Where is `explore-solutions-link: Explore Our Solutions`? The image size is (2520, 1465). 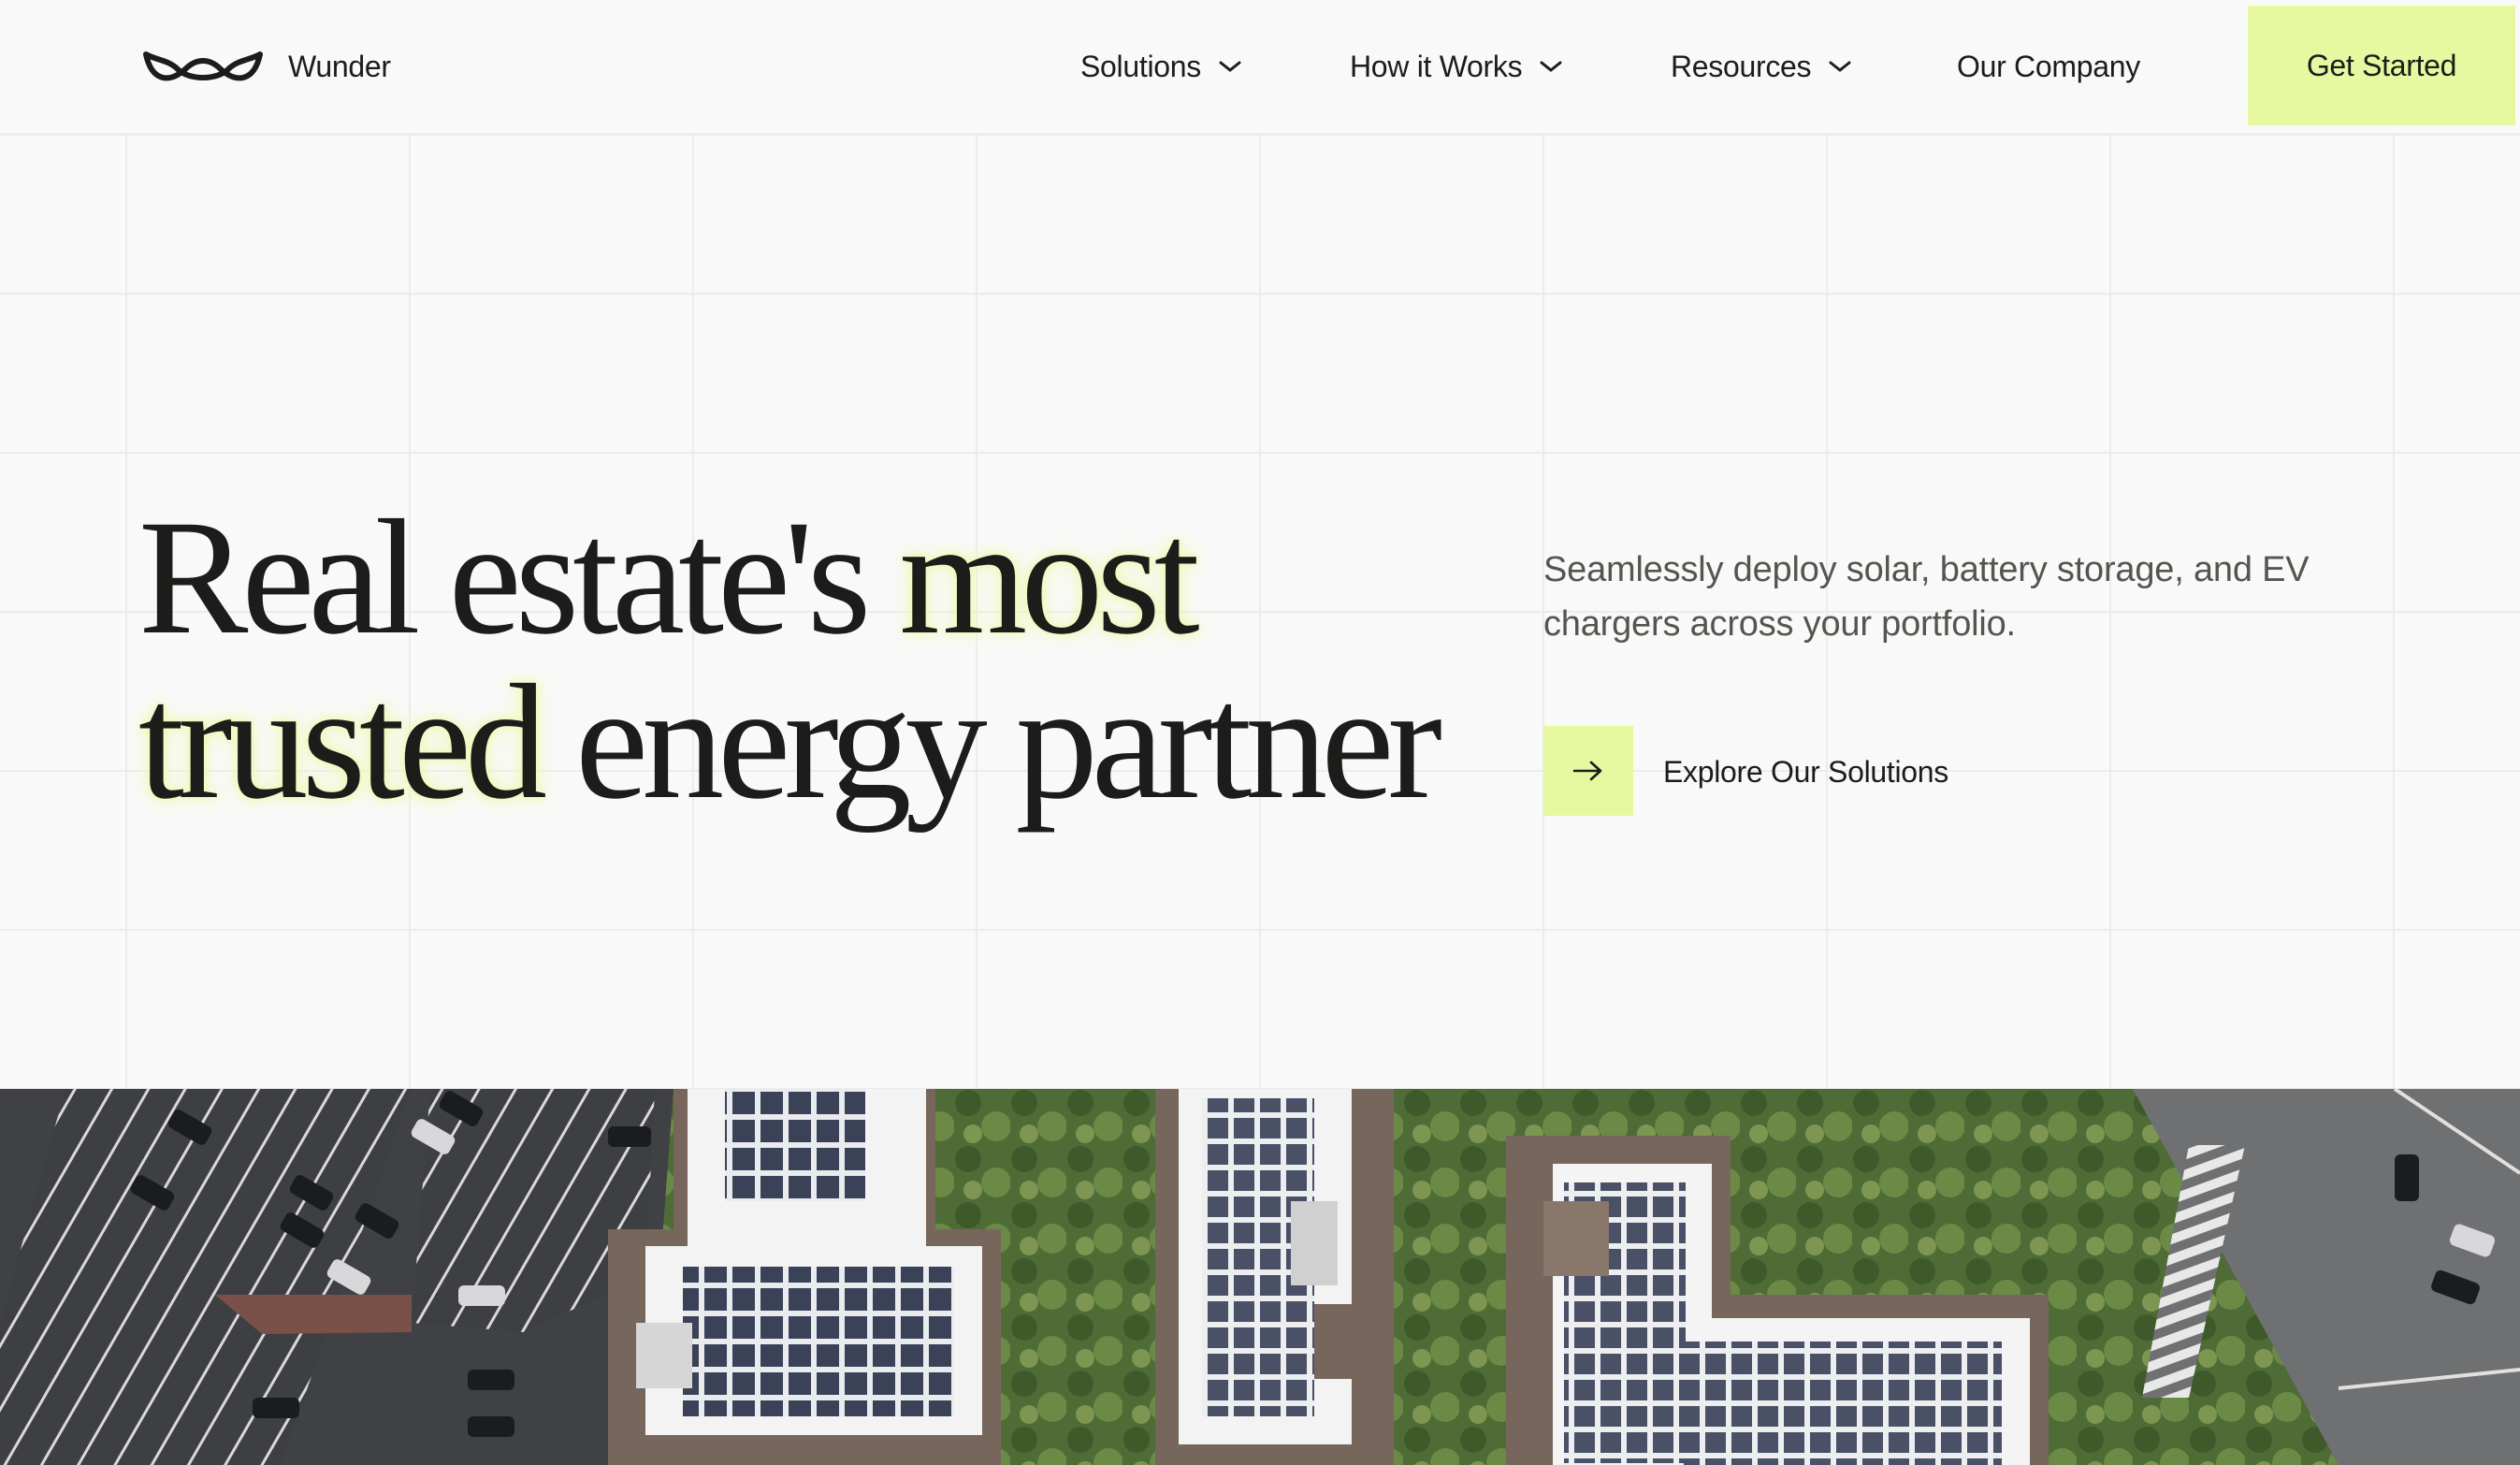
explore-solutions-link: Explore Our Solutions is located at coordinates (1805, 771).